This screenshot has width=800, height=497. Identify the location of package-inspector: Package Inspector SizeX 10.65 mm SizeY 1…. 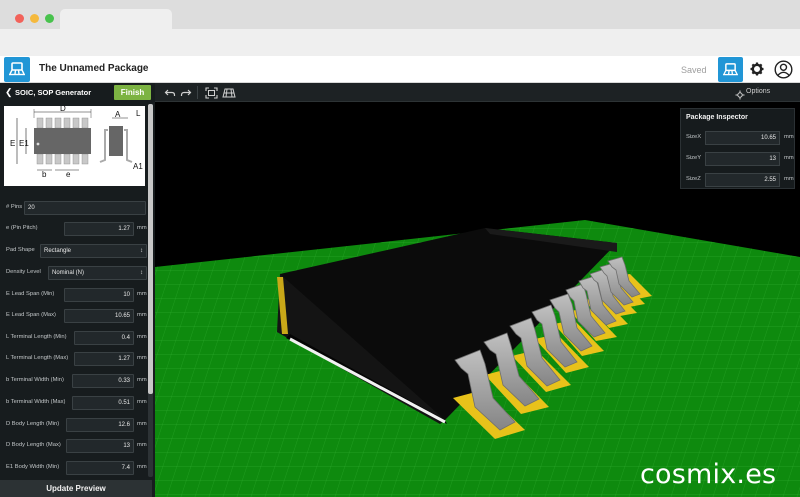
(737, 148).